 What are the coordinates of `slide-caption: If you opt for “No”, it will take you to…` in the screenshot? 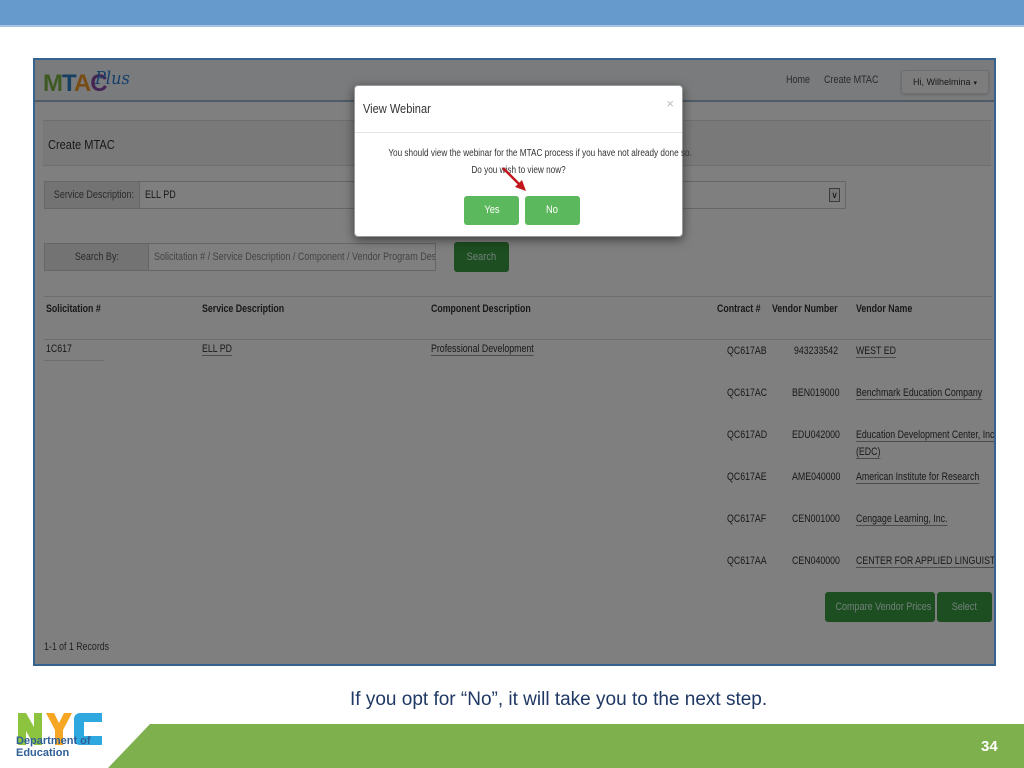 It's located at (559, 699).